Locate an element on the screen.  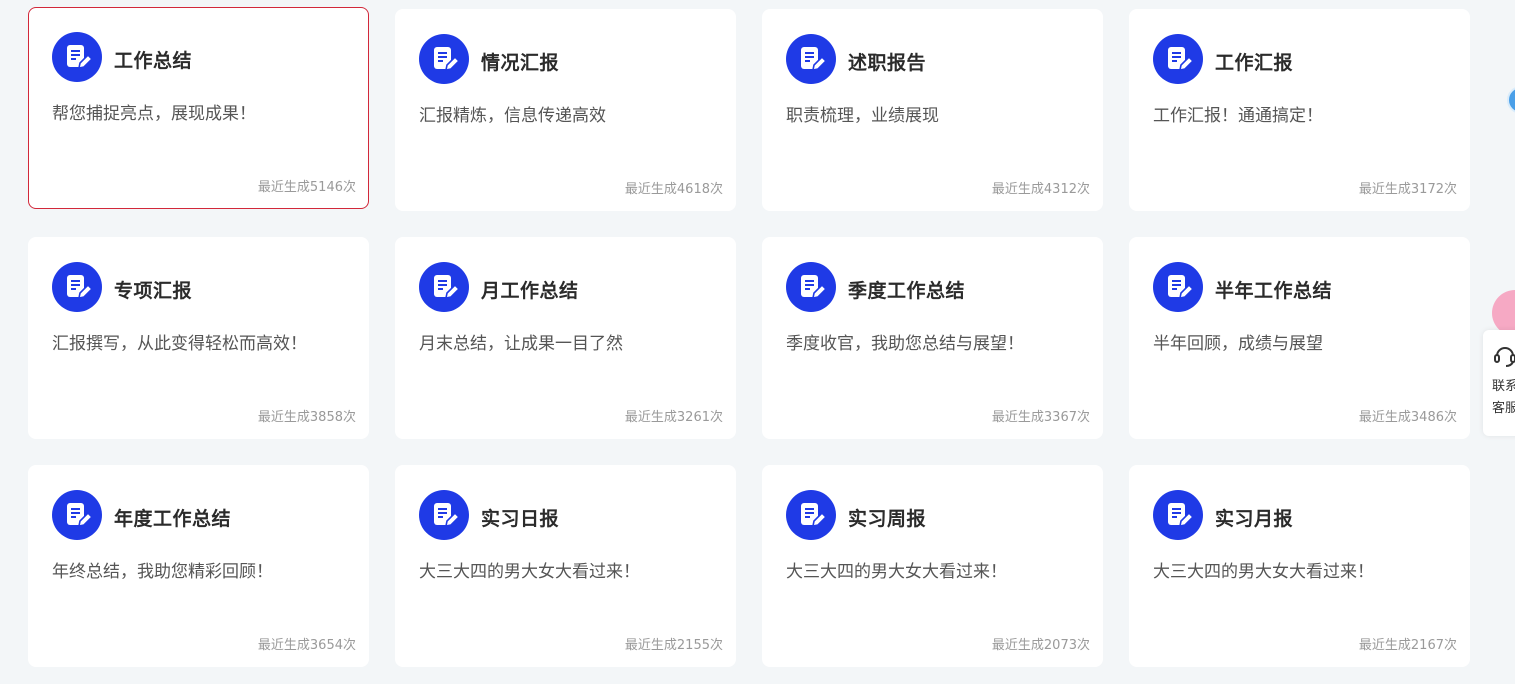
template-card-9: 年度工作总结 年终总结，我助您精彩回顾！ 最近生成3654次 is located at coordinates (198, 566).